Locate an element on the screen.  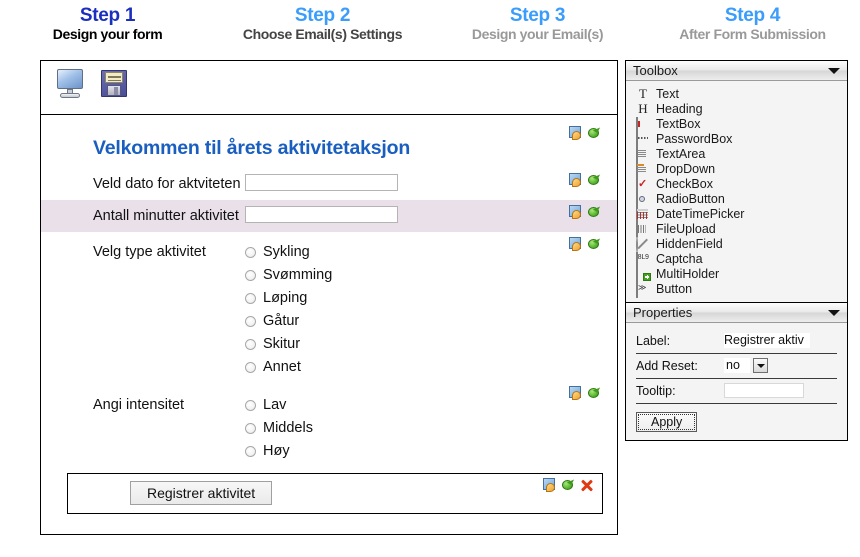
radio-group-intensity: Lav Middels Høy is located at coordinates (398, 427).